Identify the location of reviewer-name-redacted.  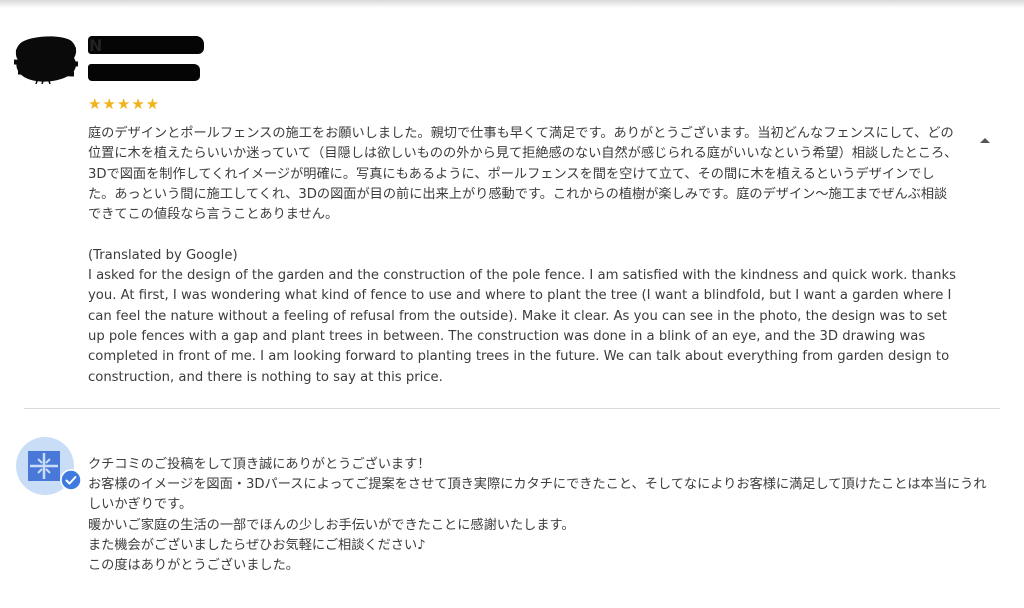
(146, 45).